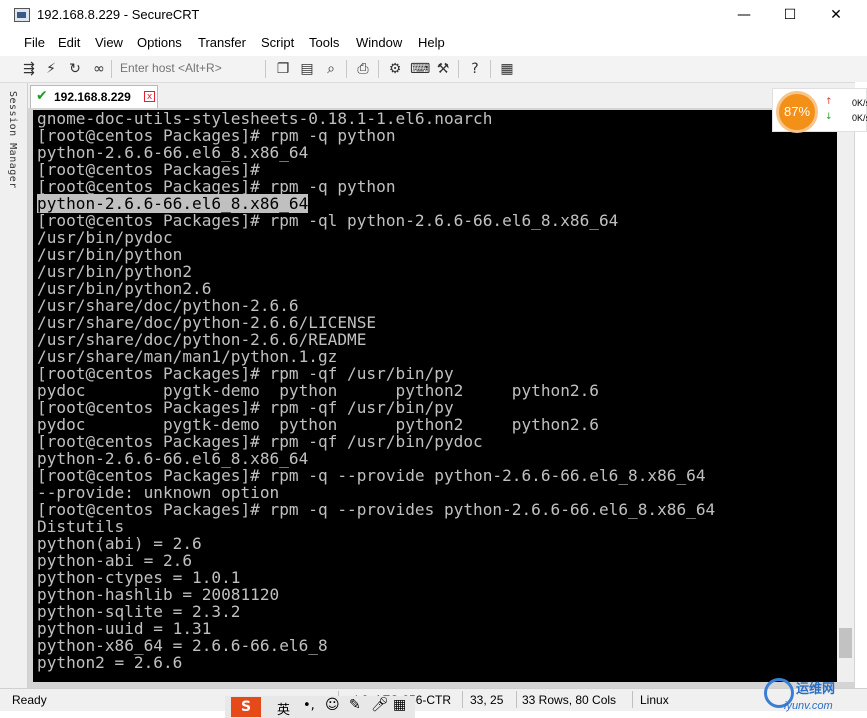 The width and height of the screenshot is (867, 718). I want to click on sessions-icon: ▦, so click(507, 69).